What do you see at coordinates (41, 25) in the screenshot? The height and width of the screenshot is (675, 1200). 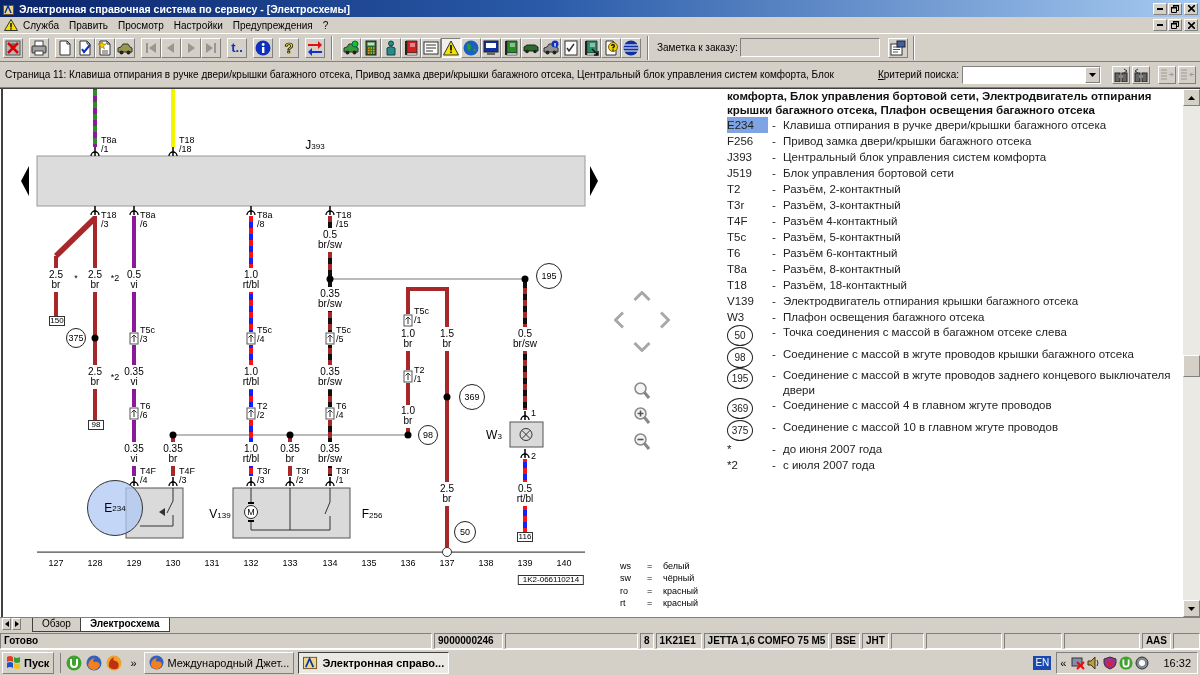 I see `menu-item: Служба` at bounding box center [41, 25].